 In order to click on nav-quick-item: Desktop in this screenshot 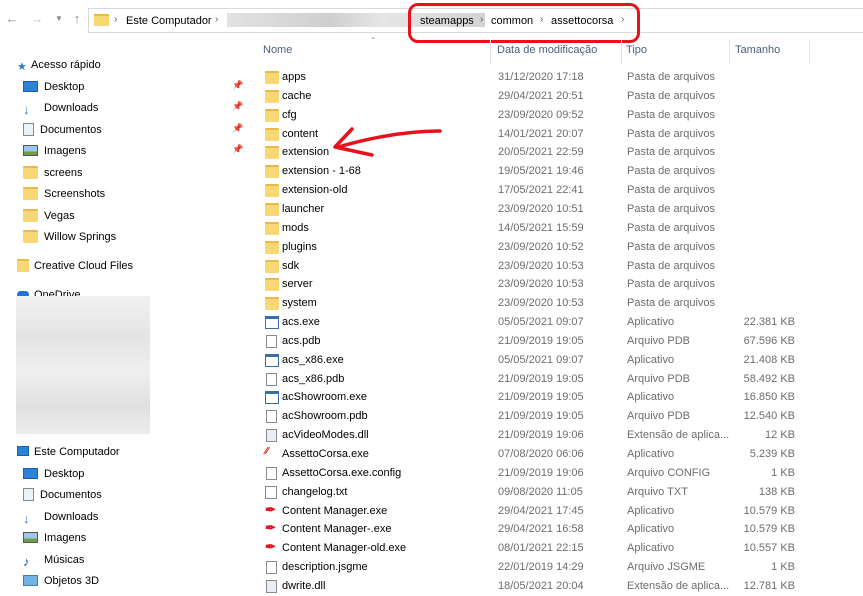, I will do `click(53, 87)`.